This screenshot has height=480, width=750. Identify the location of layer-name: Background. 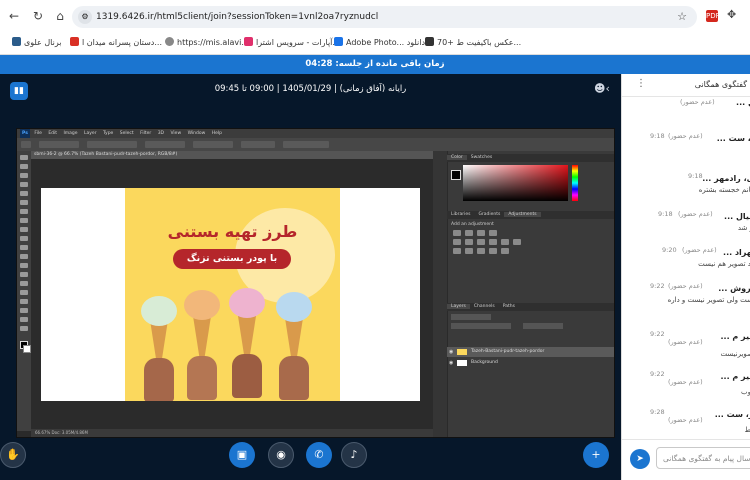
(484, 362).